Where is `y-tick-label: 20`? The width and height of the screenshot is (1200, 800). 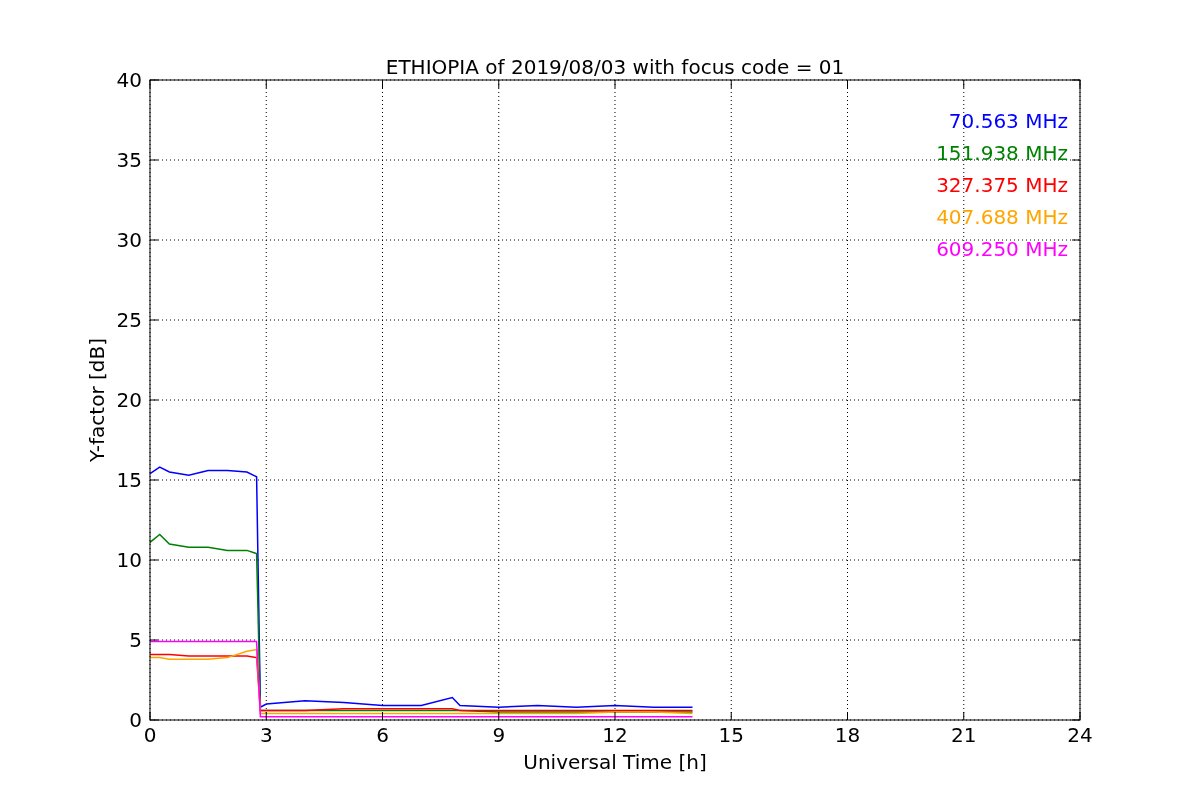
y-tick-label: 20 is located at coordinates (129, 400).